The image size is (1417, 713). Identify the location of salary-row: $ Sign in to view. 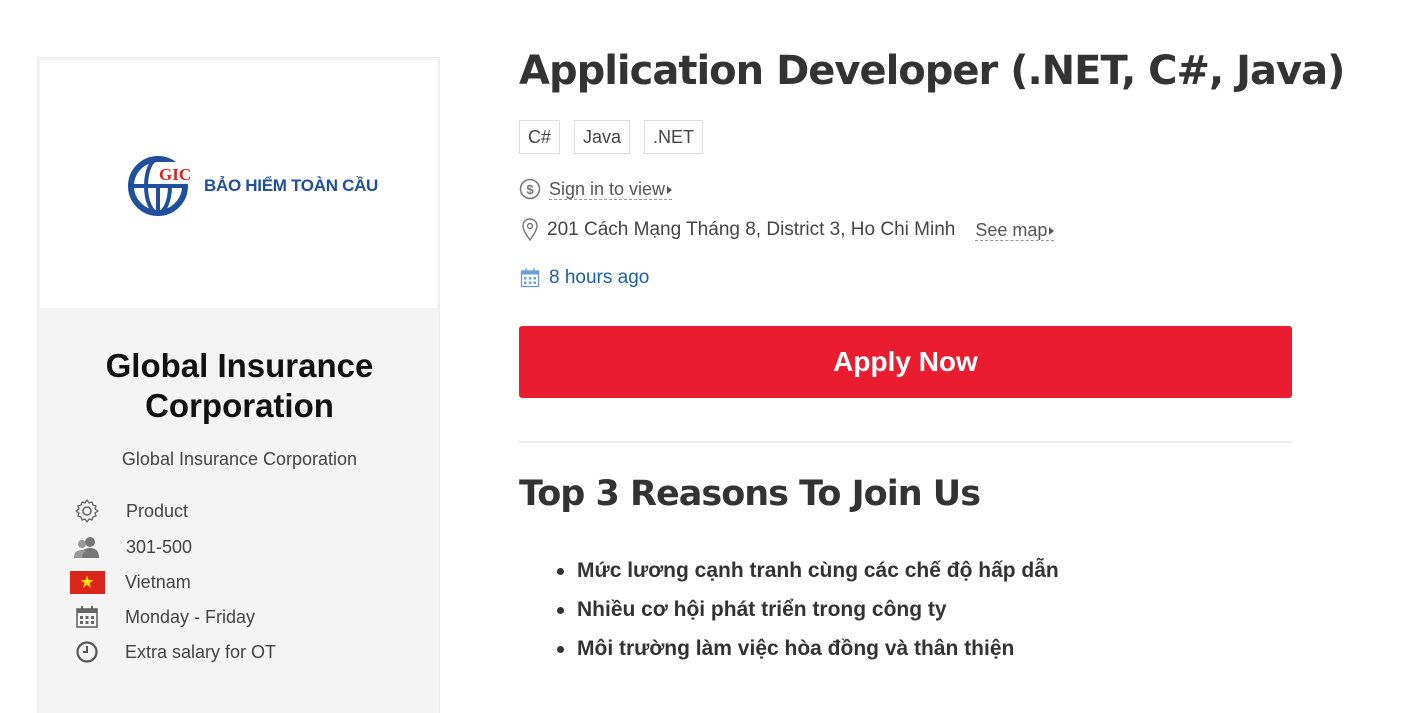
(596, 189).